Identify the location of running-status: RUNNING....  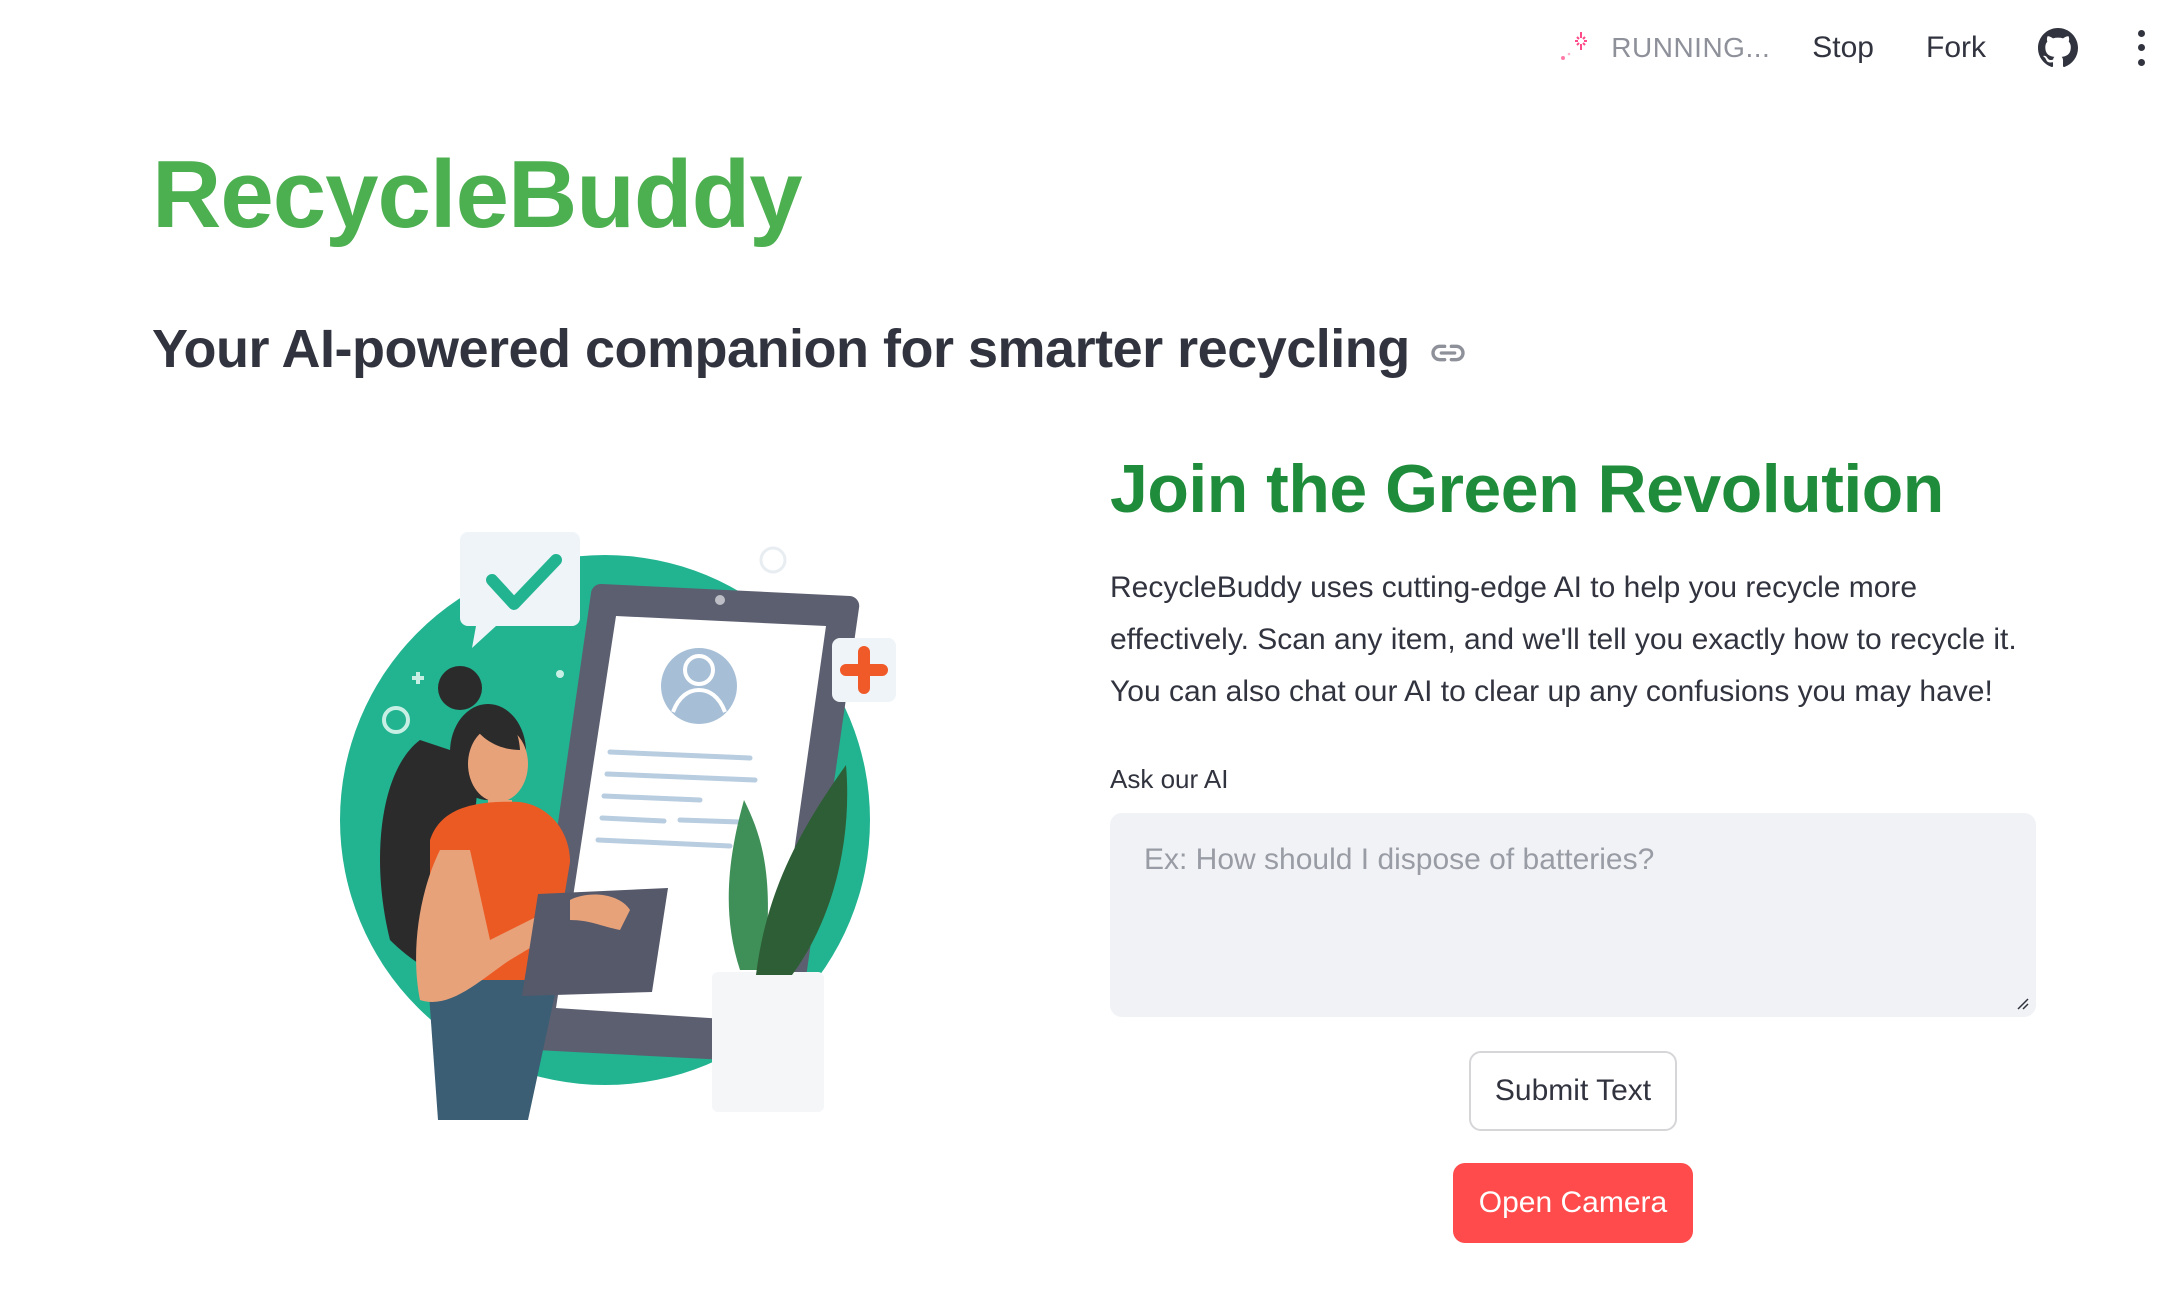
(1691, 47).